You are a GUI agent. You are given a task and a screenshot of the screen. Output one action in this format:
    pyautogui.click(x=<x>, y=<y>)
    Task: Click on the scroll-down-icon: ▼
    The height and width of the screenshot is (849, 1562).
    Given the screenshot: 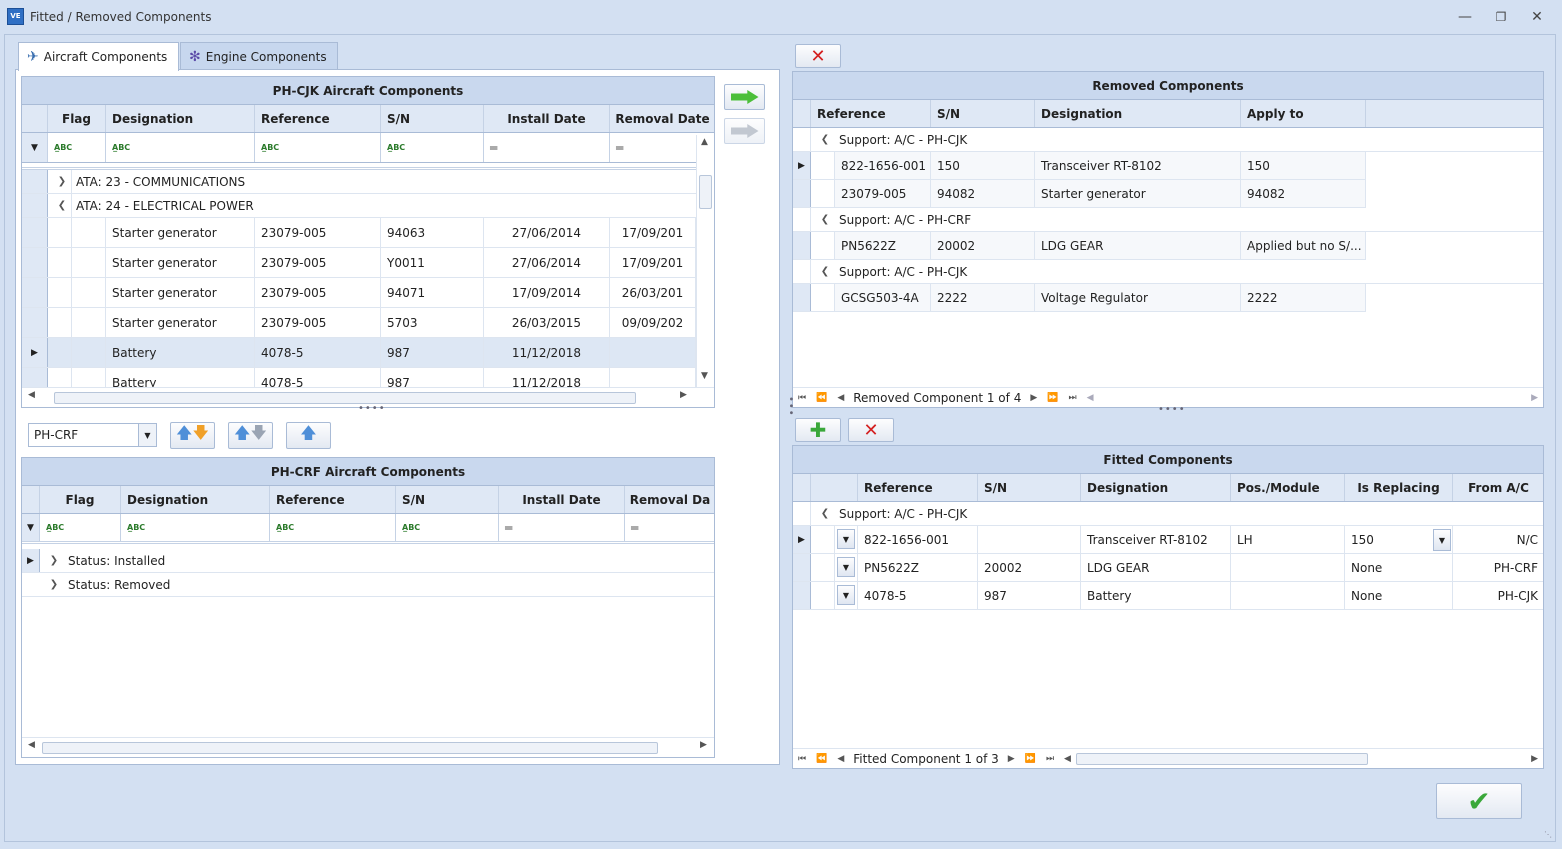 What is the action you would take?
    pyautogui.click(x=704, y=376)
    